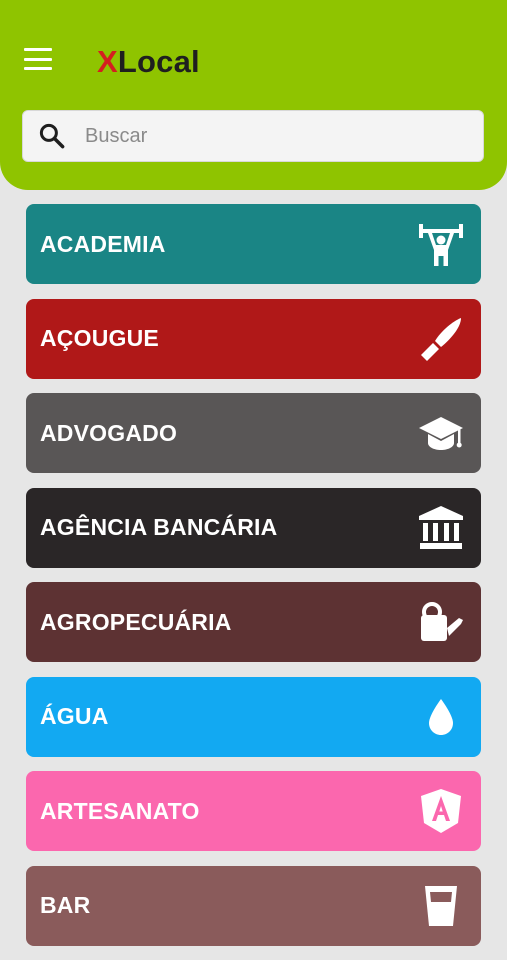 The height and width of the screenshot is (960, 507). What do you see at coordinates (52, 136) in the screenshot?
I see `search-icon` at bounding box center [52, 136].